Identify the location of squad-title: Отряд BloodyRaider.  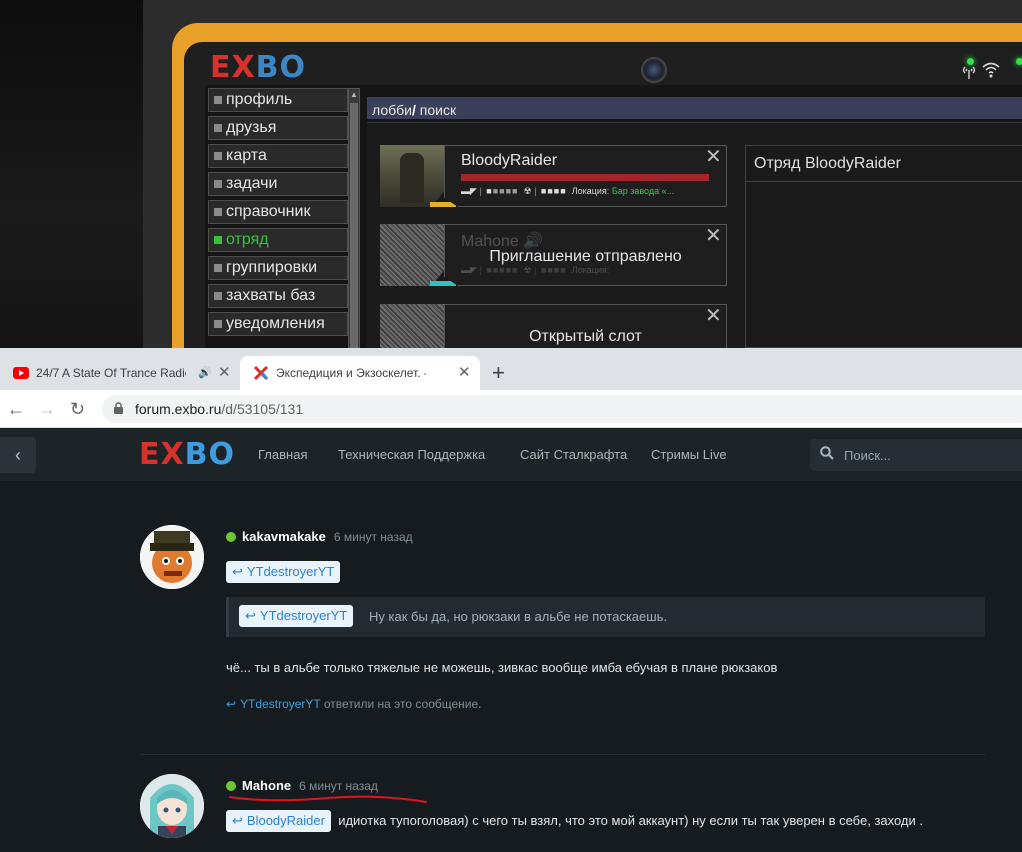
(827, 163).